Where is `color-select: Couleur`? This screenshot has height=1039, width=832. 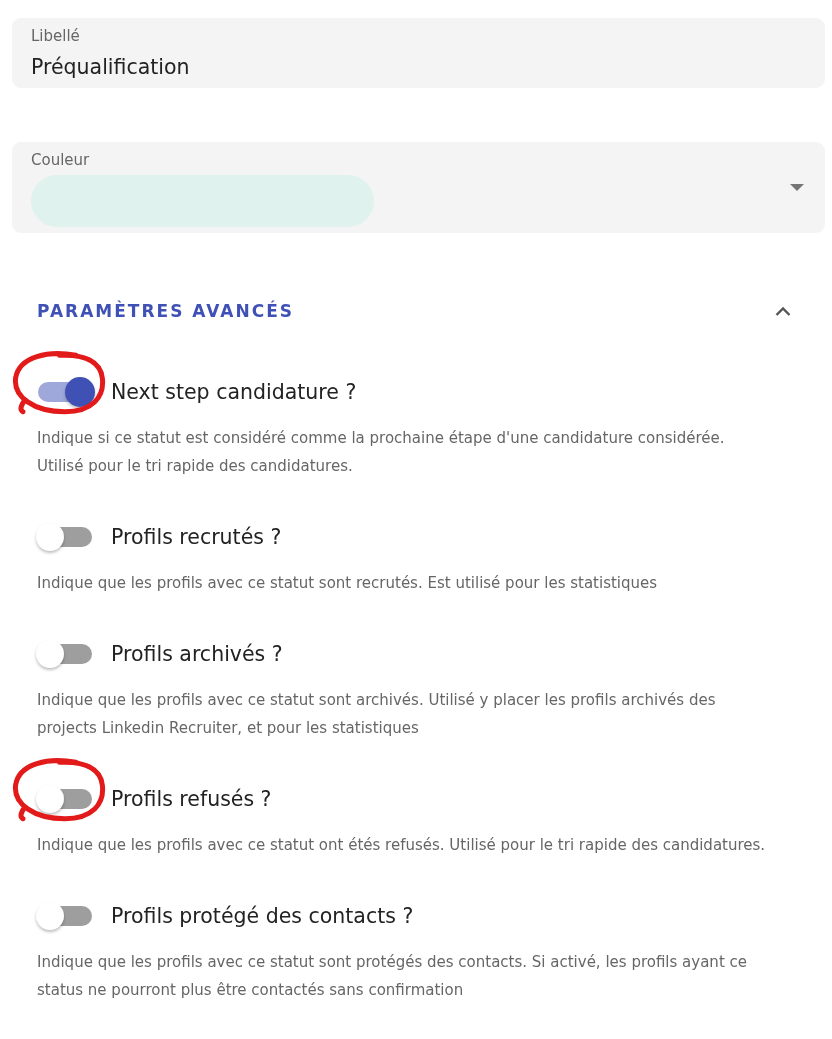 color-select: Couleur is located at coordinates (418, 187).